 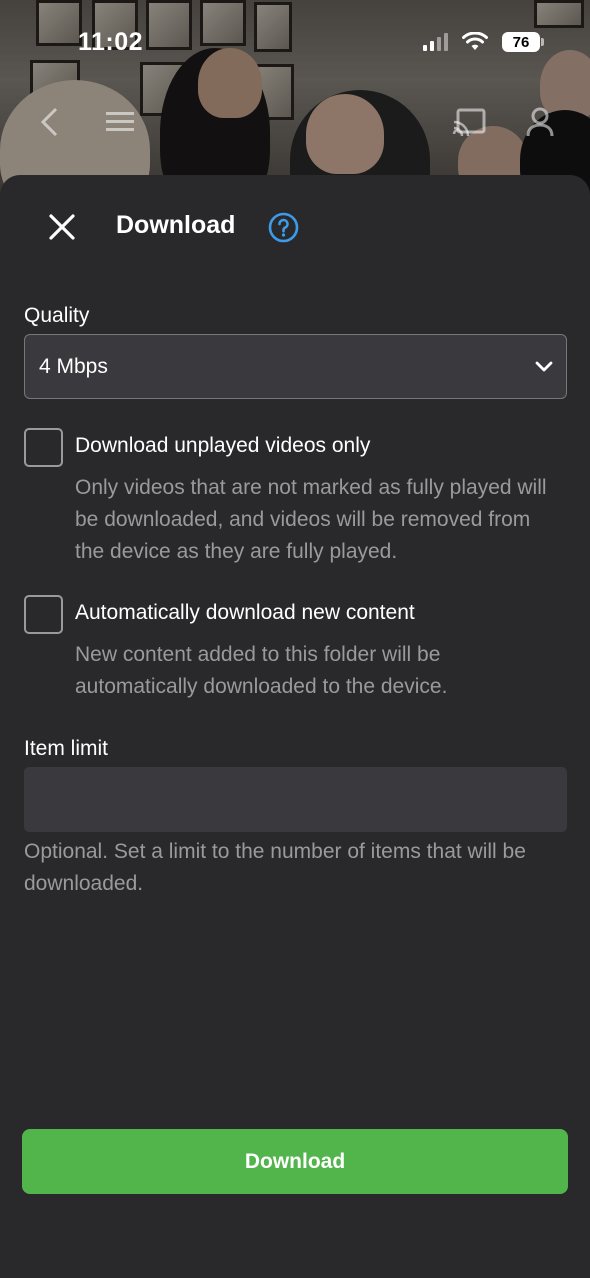 What do you see at coordinates (43, 447) in the screenshot?
I see `unplayed-only-checkbox` at bounding box center [43, 447].